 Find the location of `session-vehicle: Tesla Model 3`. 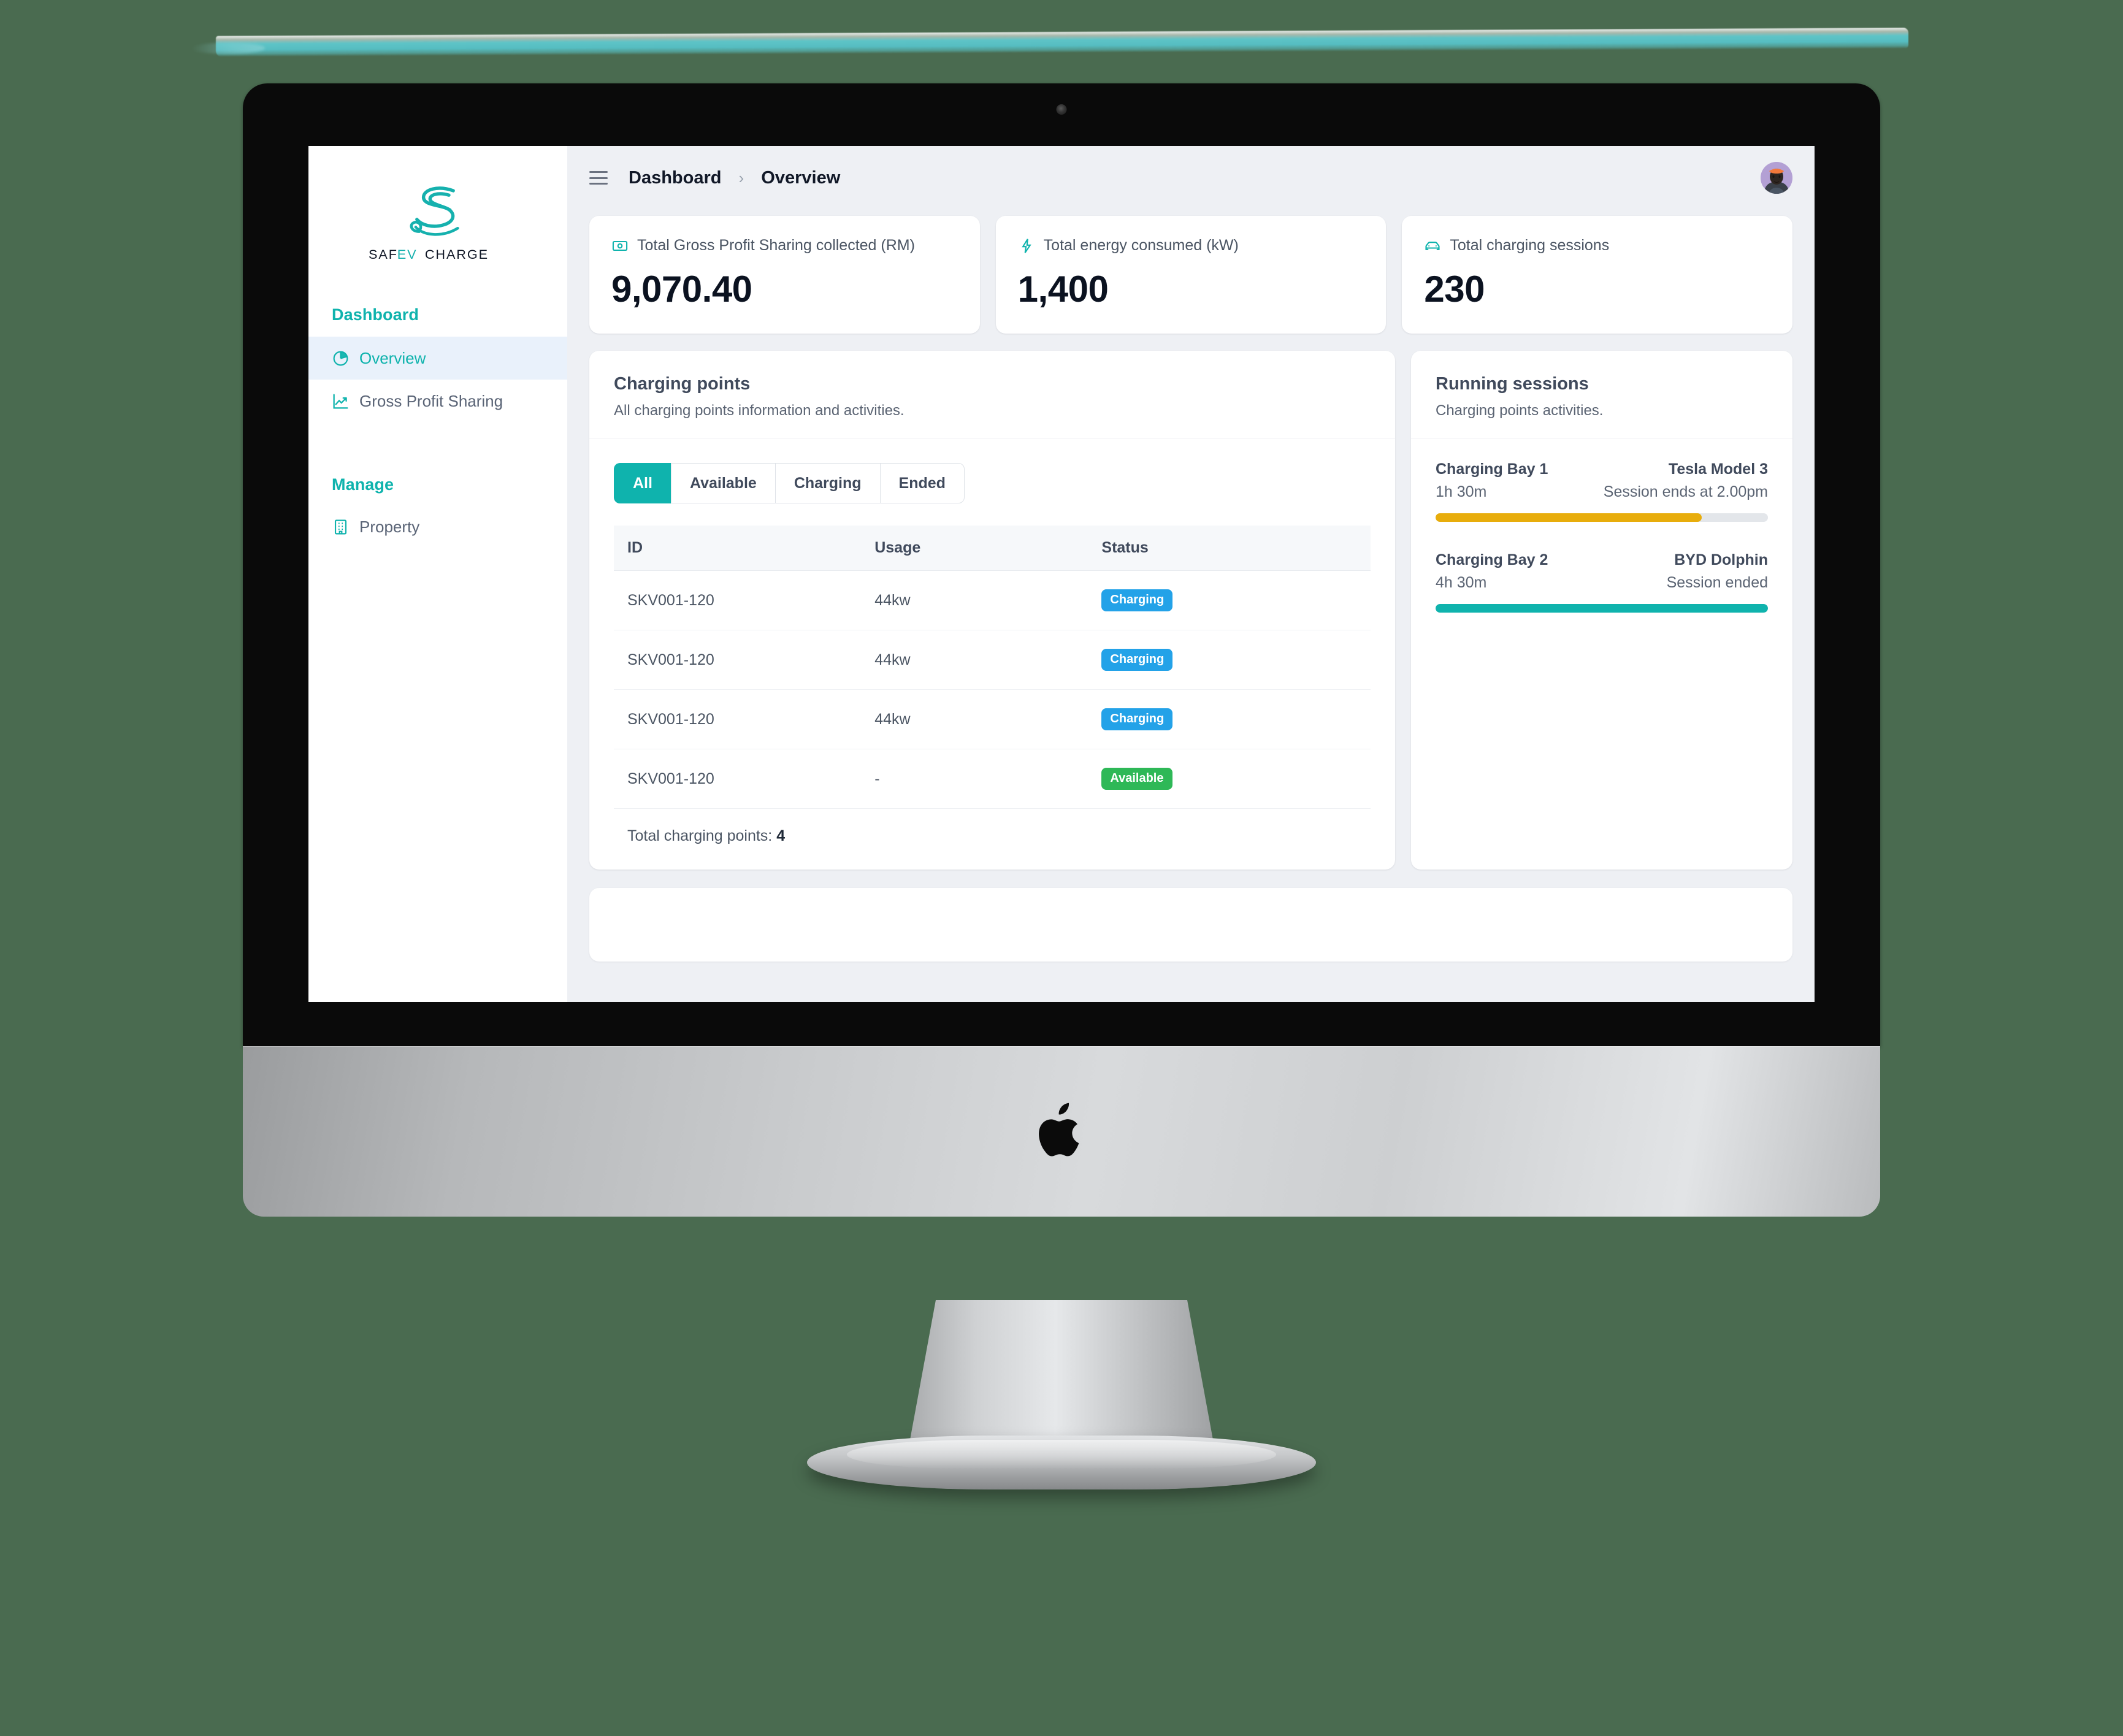

session-vehicle: Tesla Model 3 is located at coordinates (1718, 469).